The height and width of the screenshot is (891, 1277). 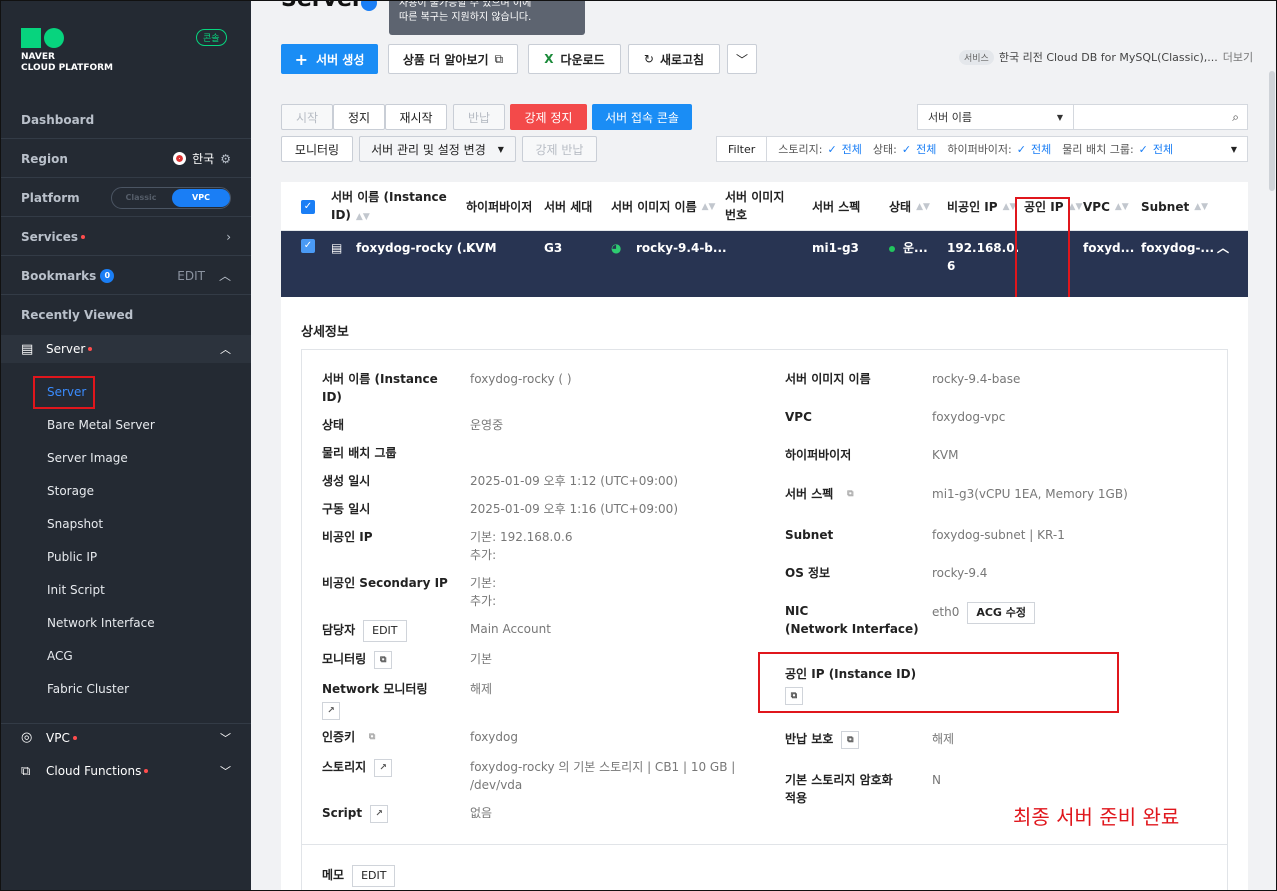 What do you see at coordinates (642, 117) in the screenshot?
I see `server-console-button: 서버 접속 콘솔` at bounding box center [642, 117].